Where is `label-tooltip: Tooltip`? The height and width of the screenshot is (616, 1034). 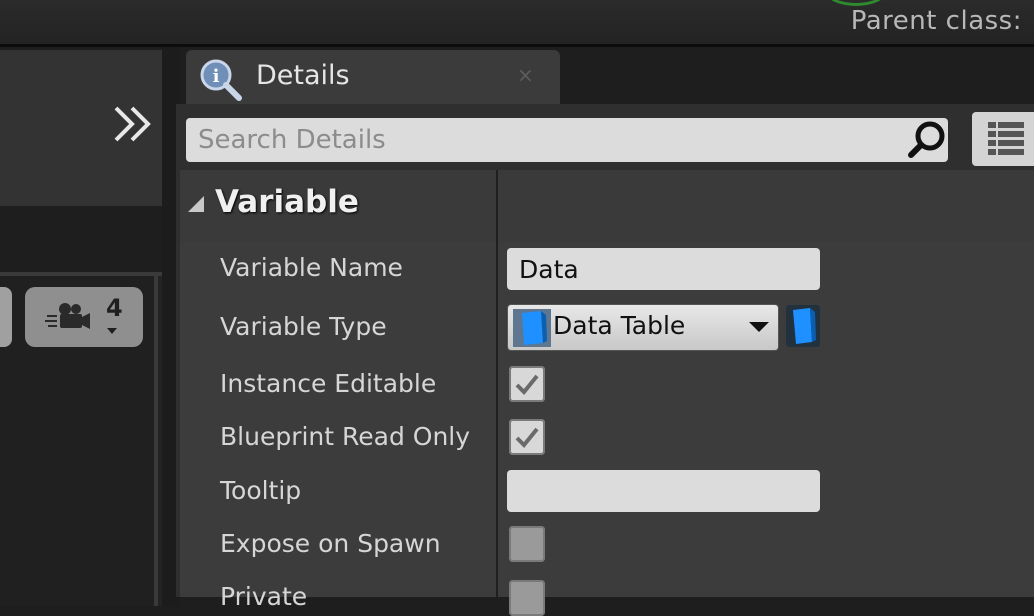
label-tooltip: Tooltip is located at coordinates (261, 490).